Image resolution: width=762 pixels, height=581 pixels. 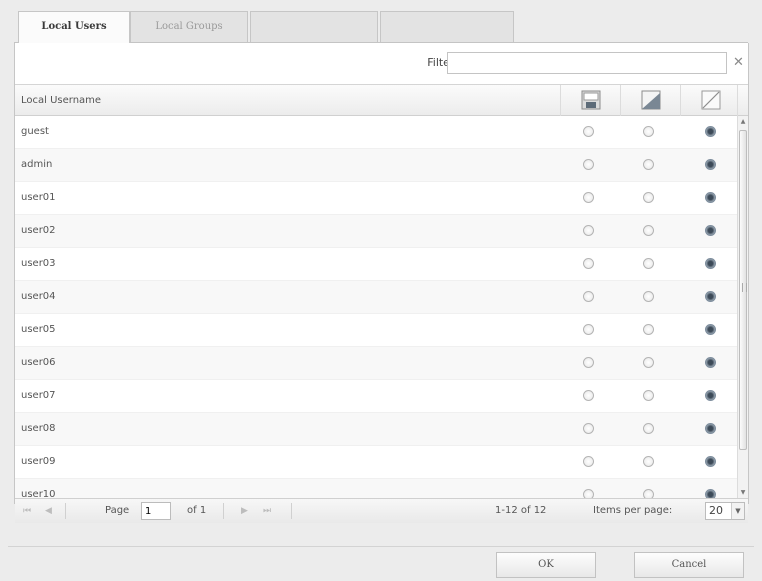 I want to click on username-cell: user06, so click(x=38, y=362).